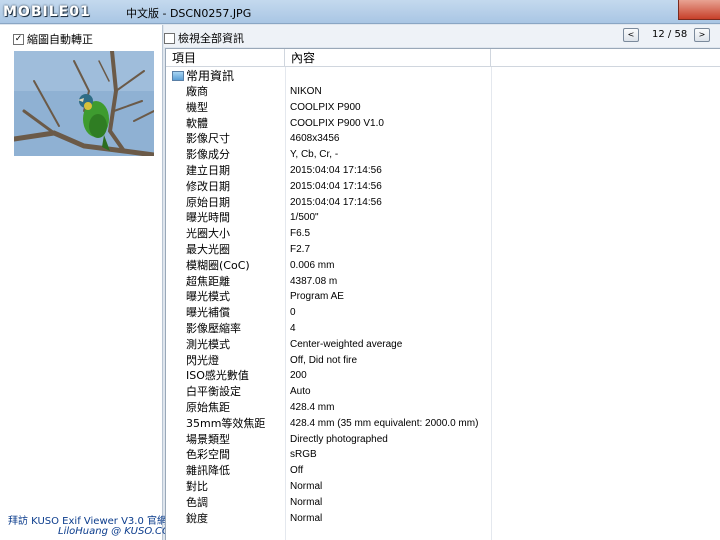 Image resolution: width=720 pixels, height=540 pixels. Describe the element at coordinates (443, 155) in the screenshot. I see `table-row: 影像成分 Y, Cb, Cr, -` at that location.